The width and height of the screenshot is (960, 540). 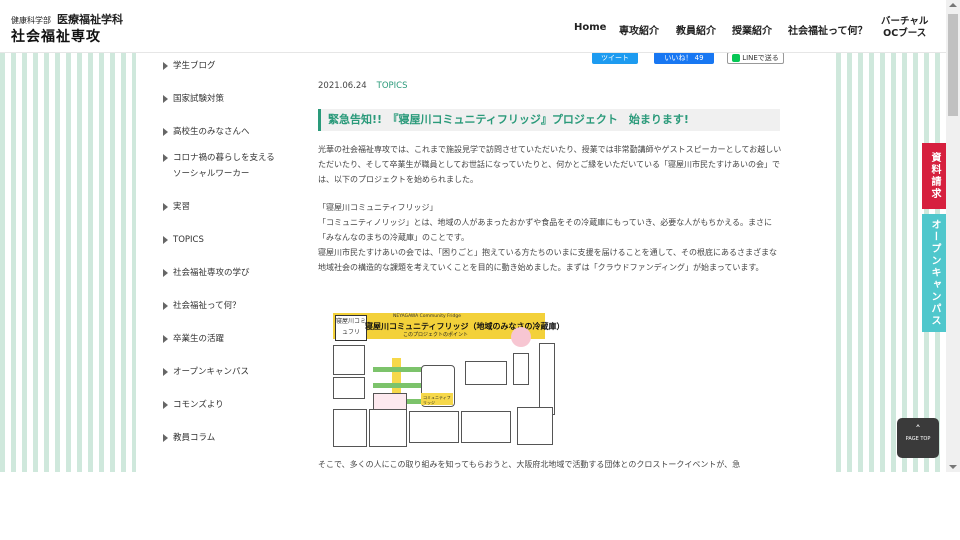 I want to click on sidebar-item-student-blog: 学生ブログ, so click(x=237, y=66).